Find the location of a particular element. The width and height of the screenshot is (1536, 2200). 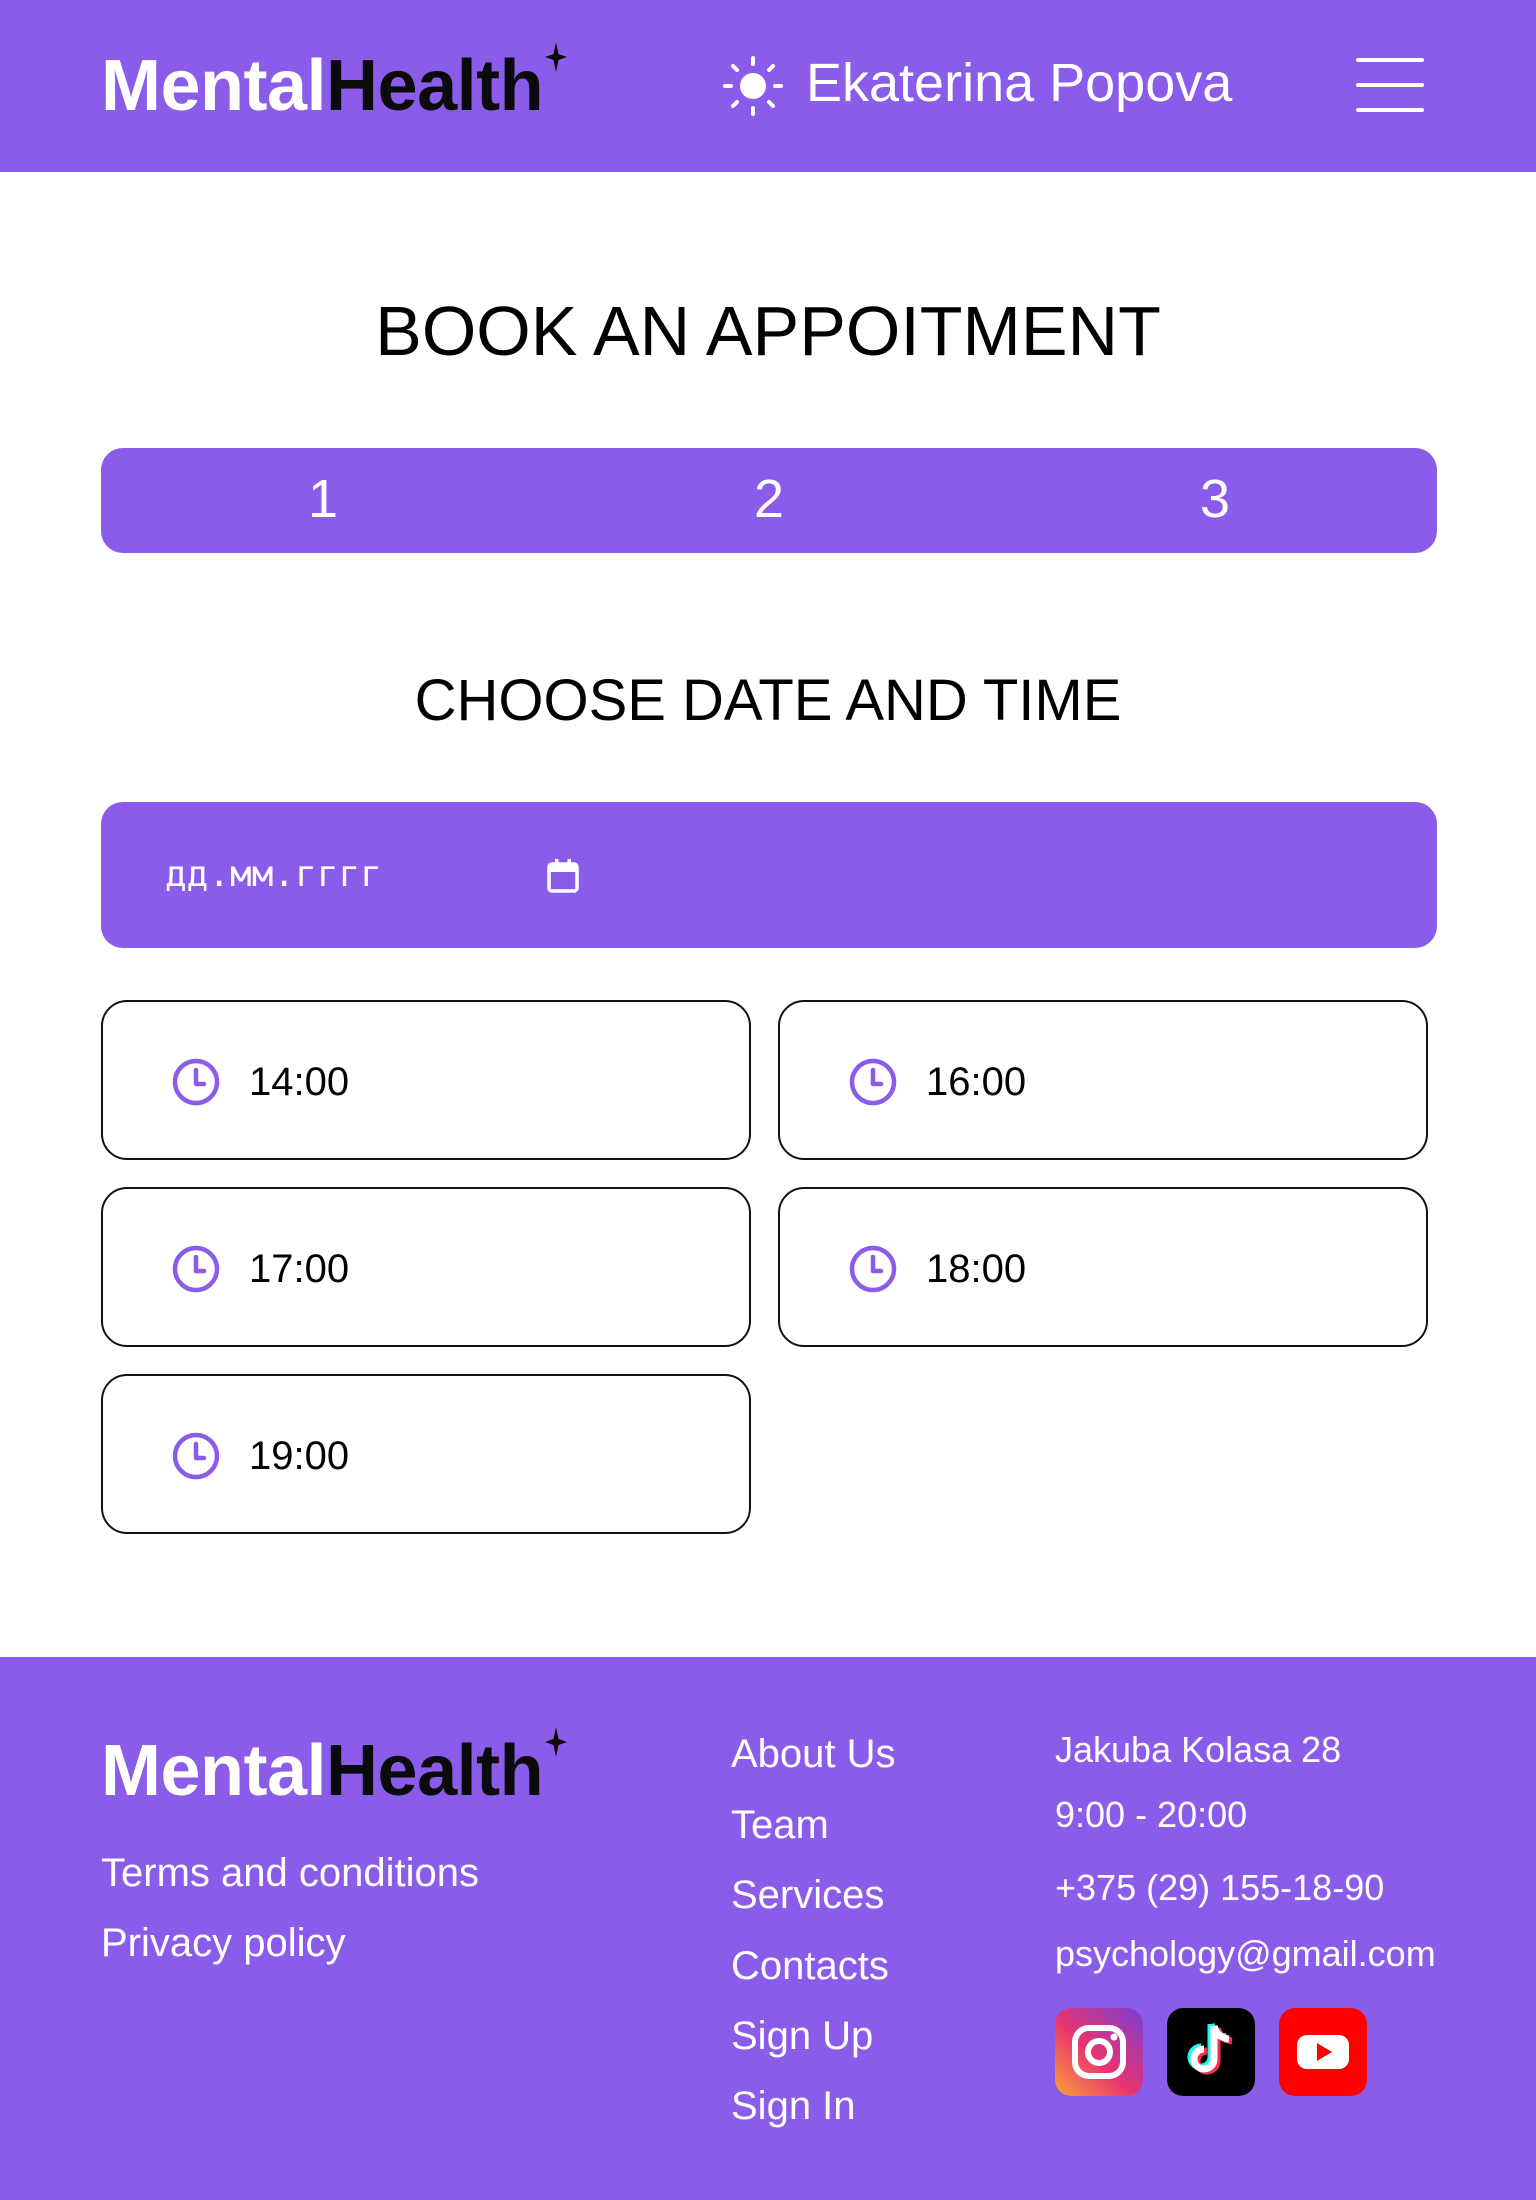

footer-link-contacts: Contacts is located at coordinates (810, 1966).